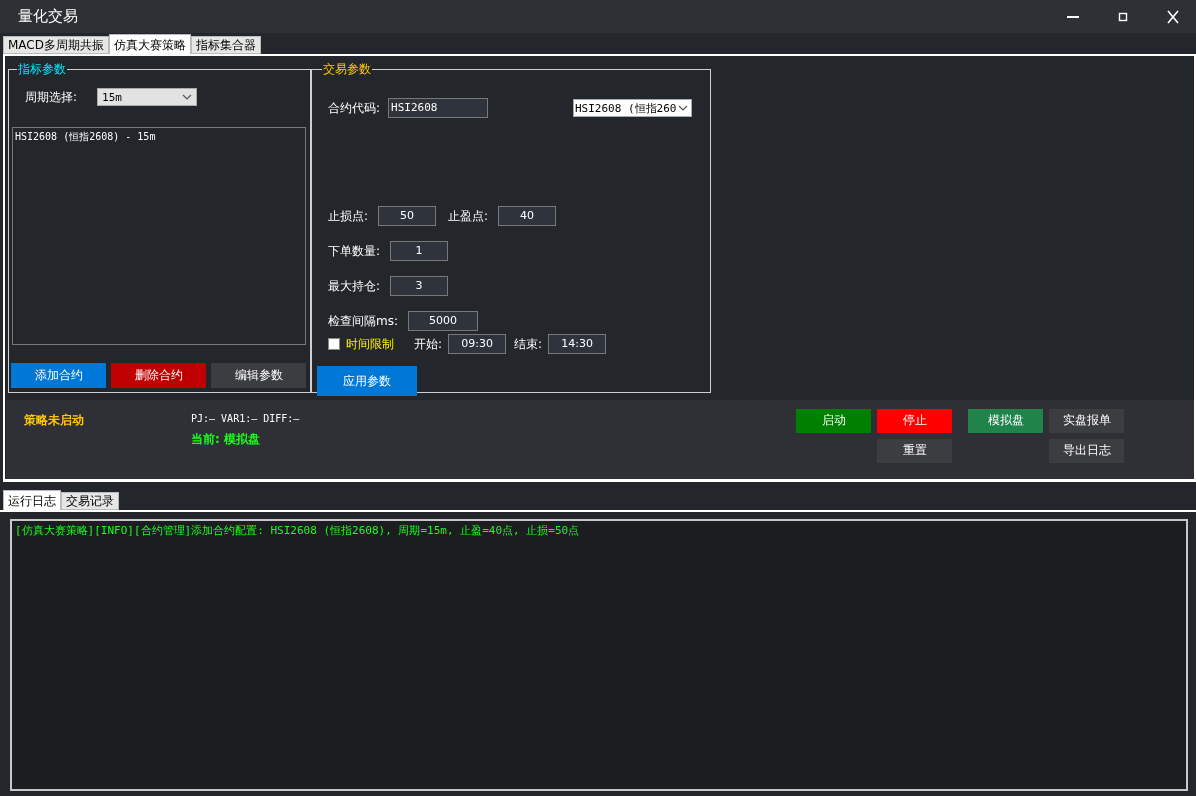 The width and height of the screenshot is (1196, 796). I want to click on field-label: 止盈点:, so click(468, 216).